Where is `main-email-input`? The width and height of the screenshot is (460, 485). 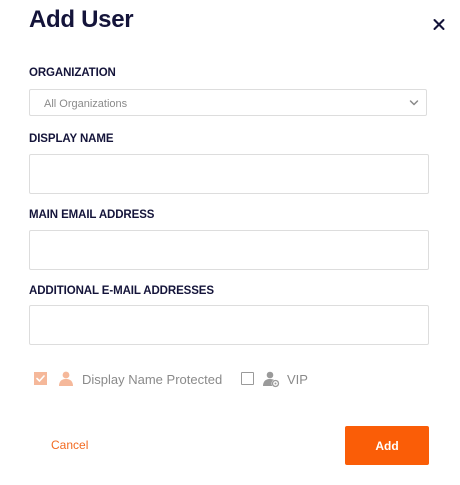
main-email-input is located at coordinates (229, 250).